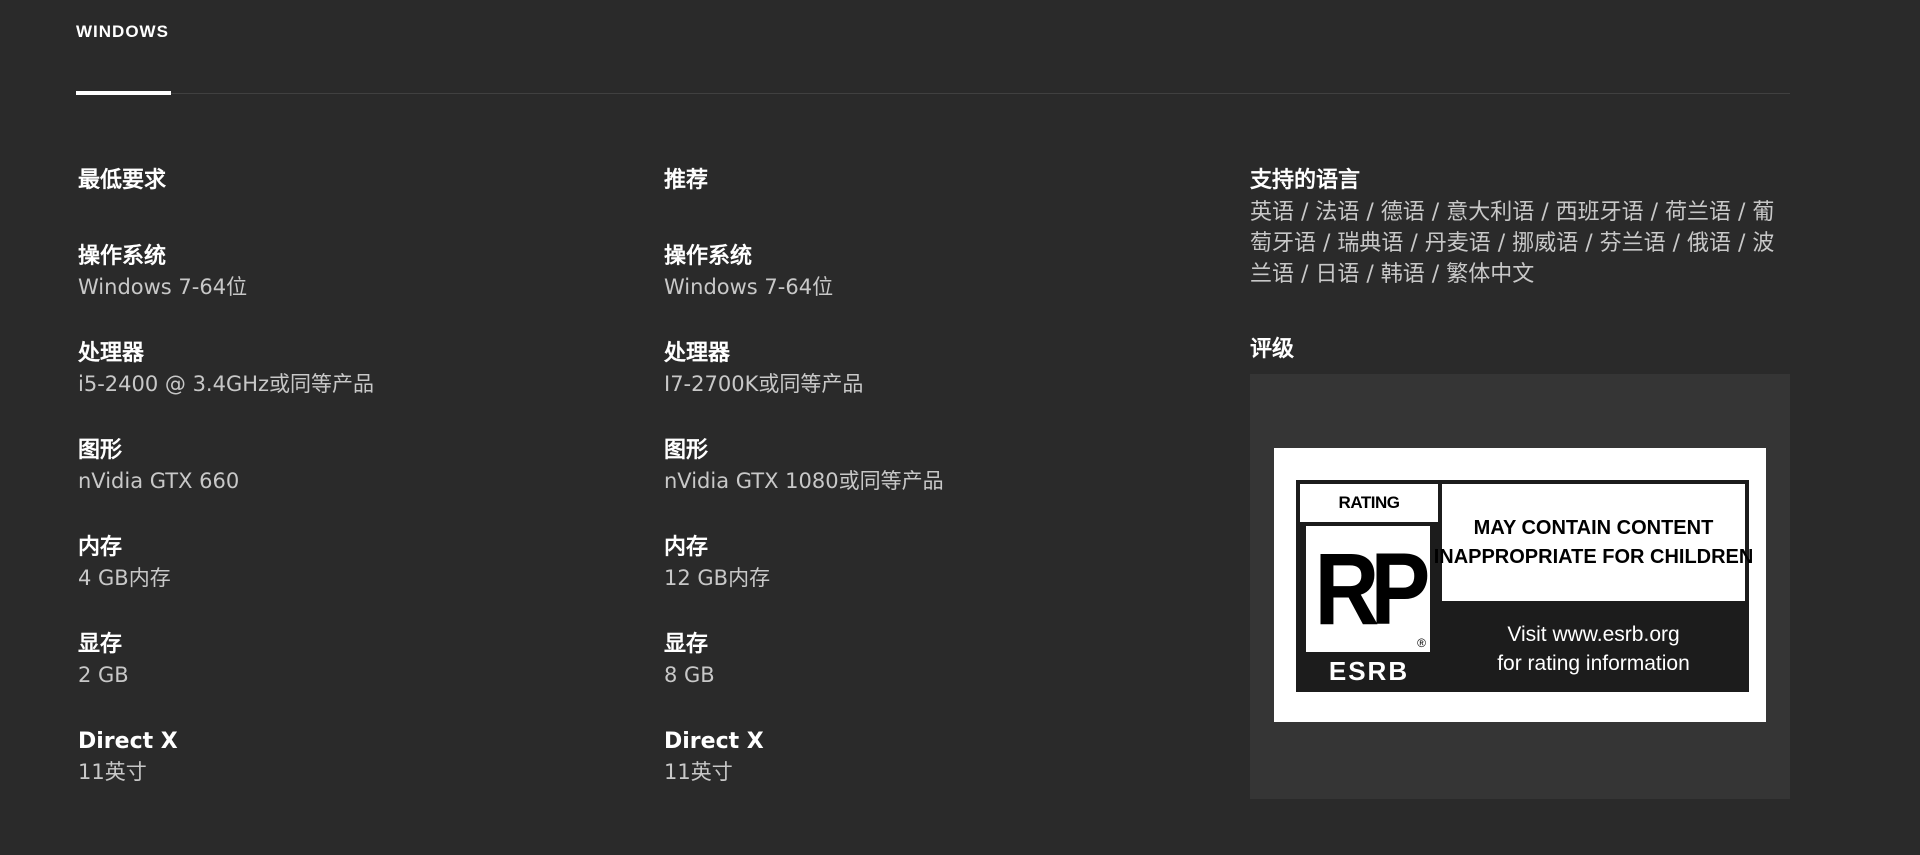 The image size is (1920, 855). Describe the element at coordinates (1369, 521) in the screenshot. I see `esrb-rating-pending-label: RATING PENDING` at that location.